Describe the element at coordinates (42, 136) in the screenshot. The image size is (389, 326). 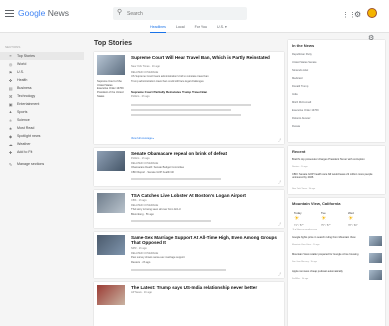
I see `sidebar-item-spotlight: ◆ Spotlight news` at that location.